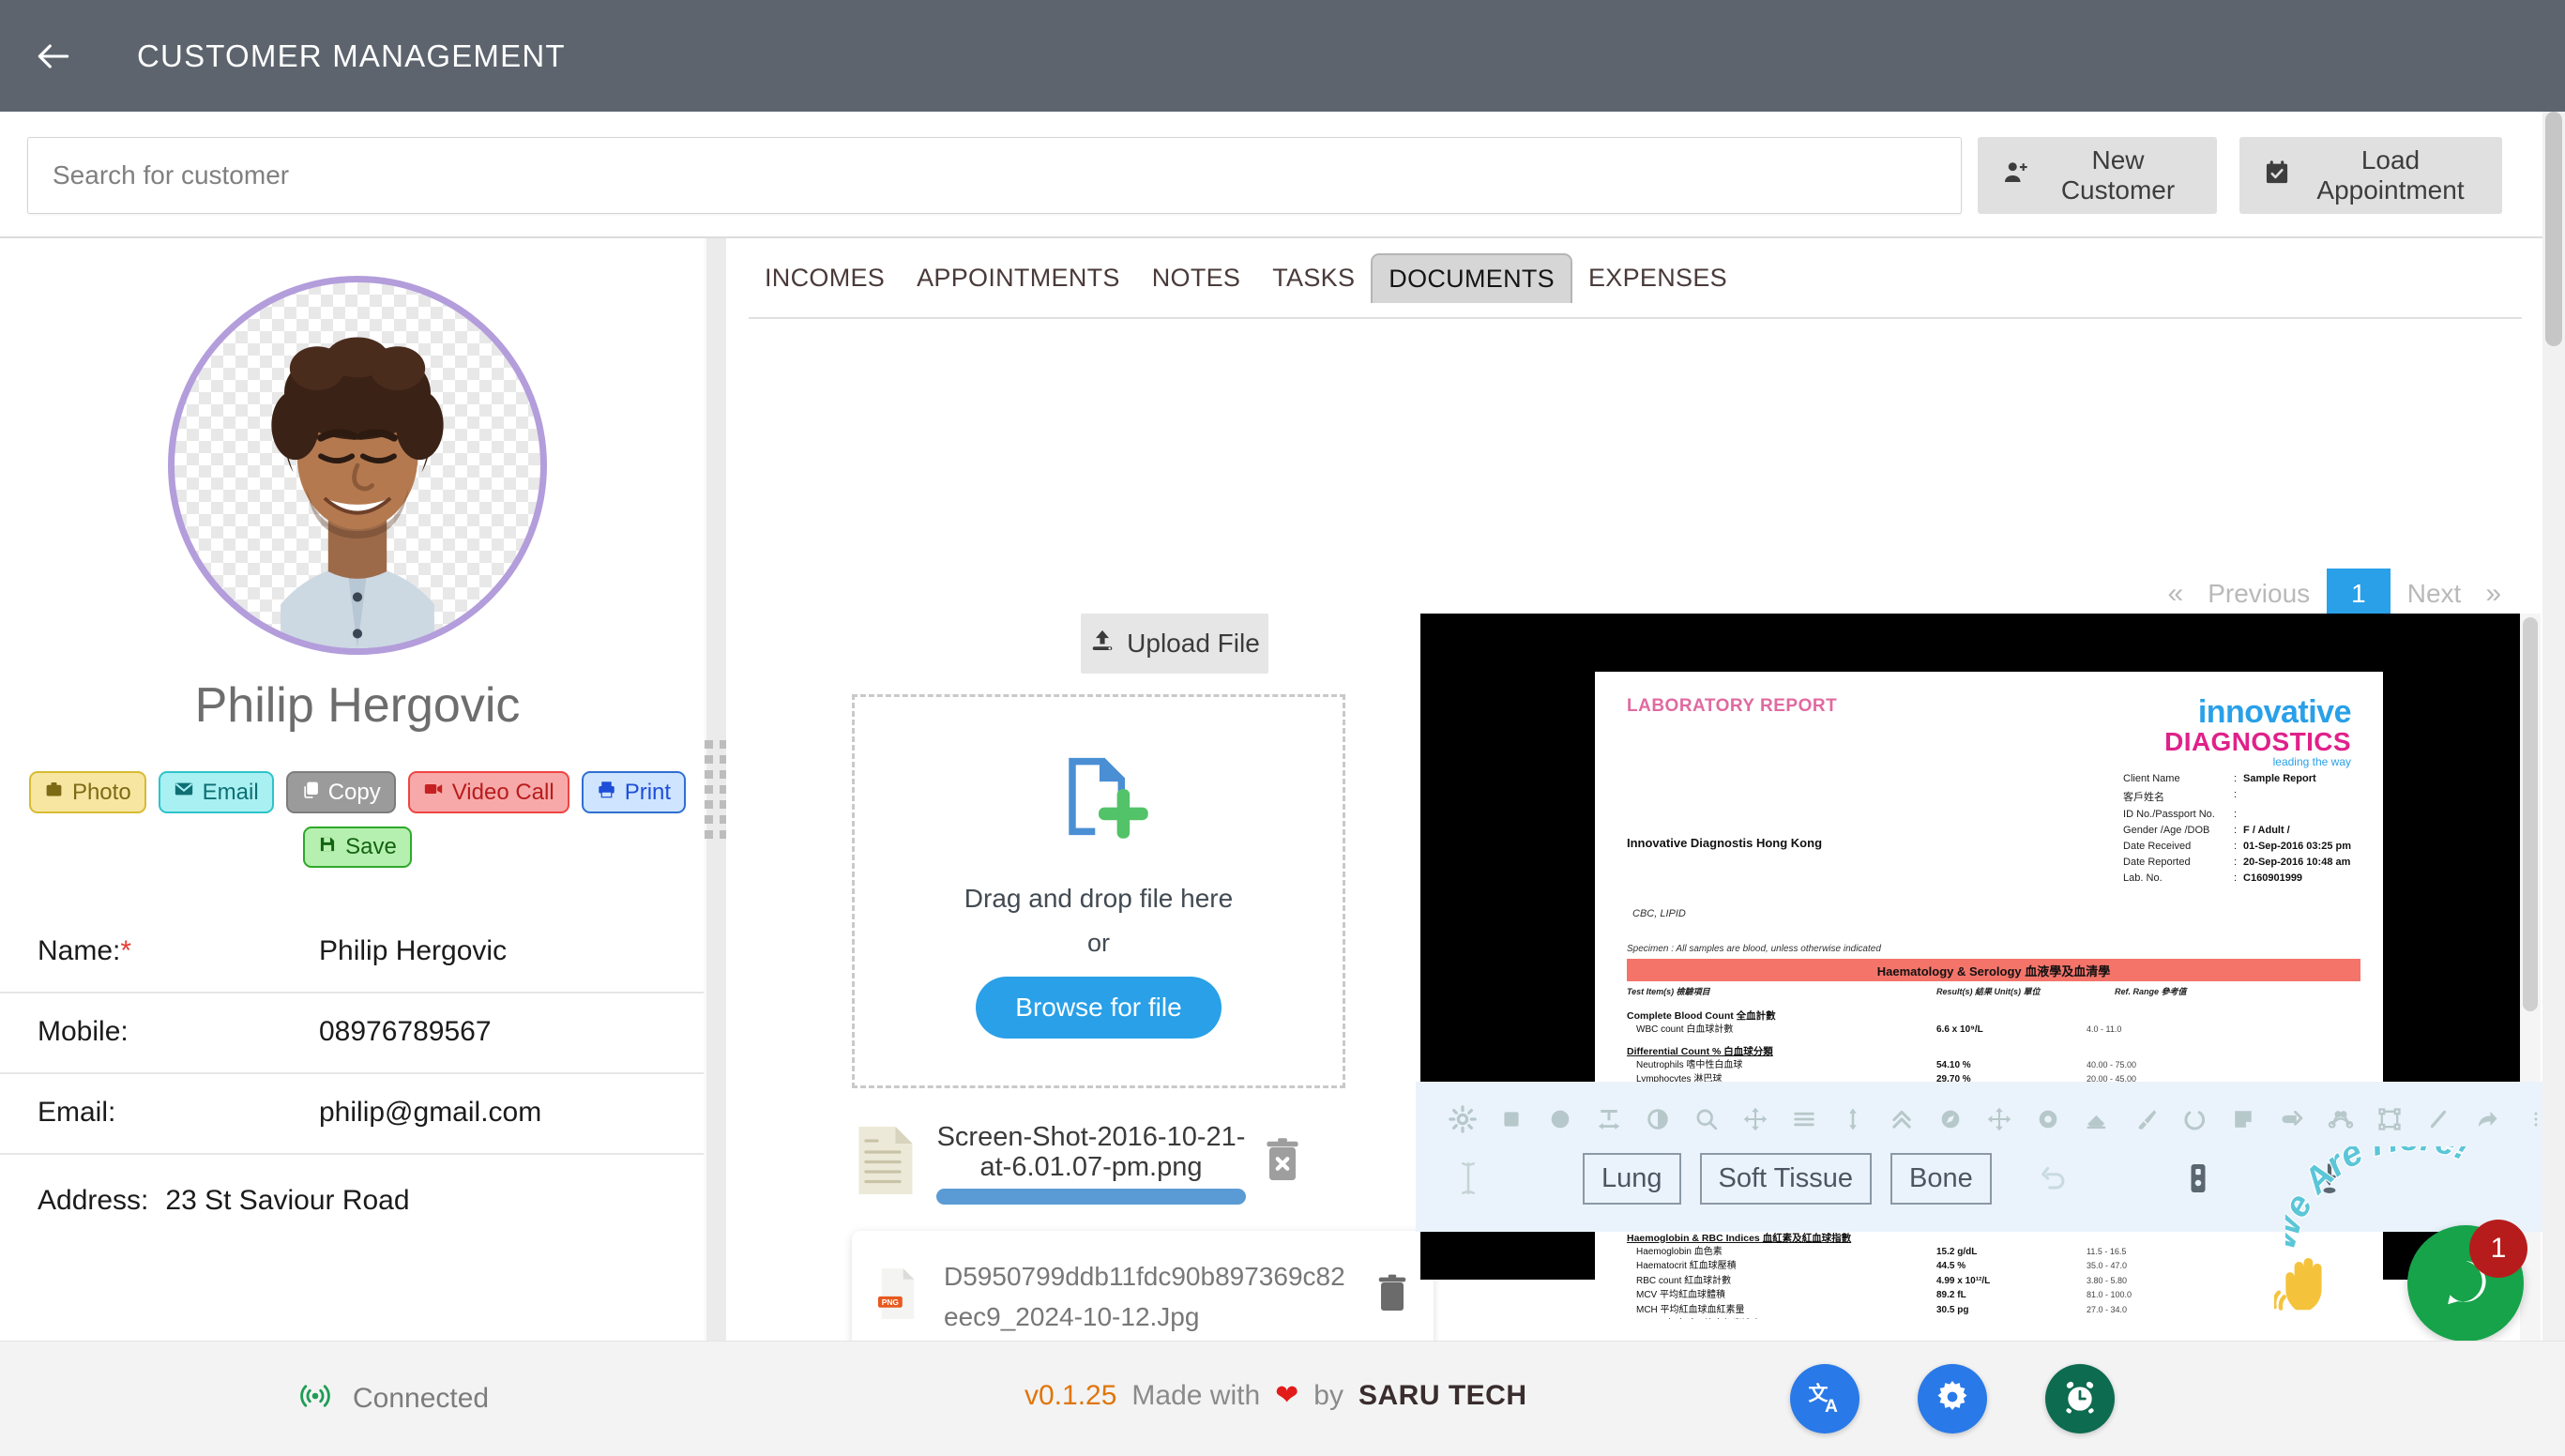  I want to click on alarm-button, so click(2080, 1398).